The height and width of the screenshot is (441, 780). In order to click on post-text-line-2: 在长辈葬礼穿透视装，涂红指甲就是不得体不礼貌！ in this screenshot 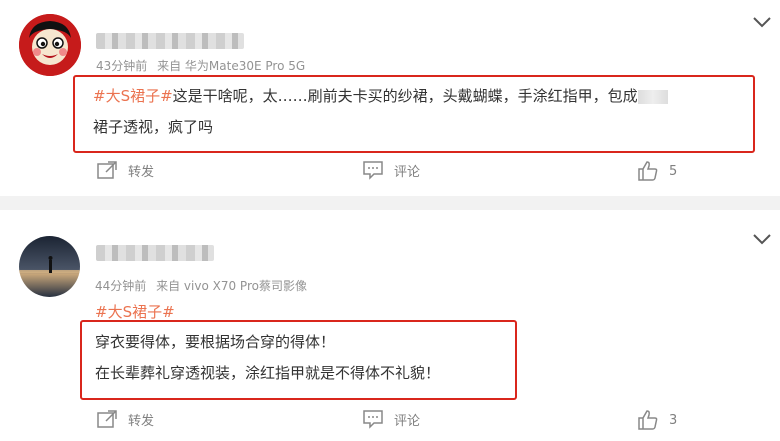, I will do `click(268, 373)`.